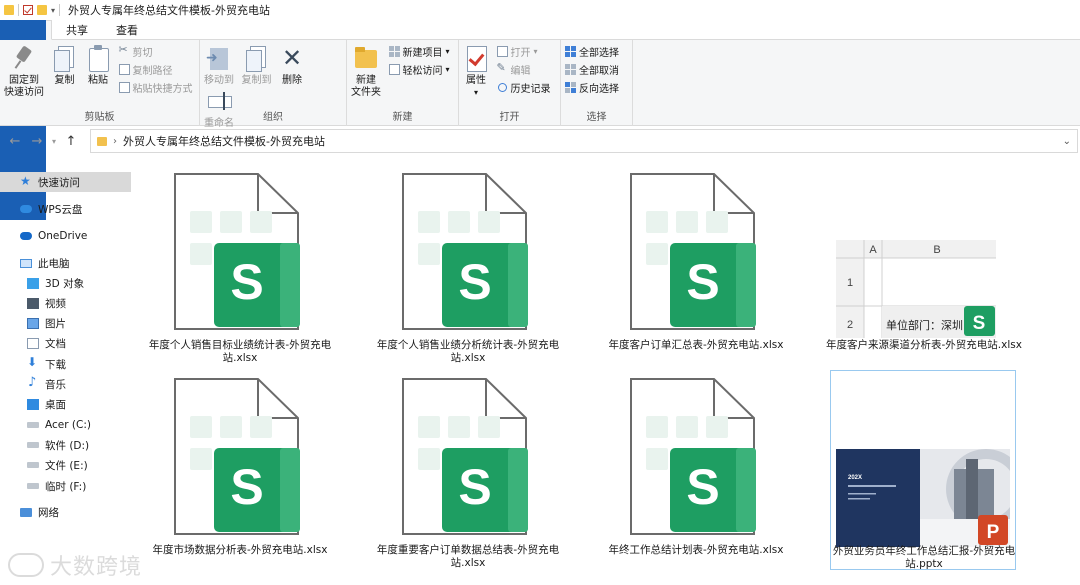  I want to click on paste-label: 粘贴, so click(98, 80).